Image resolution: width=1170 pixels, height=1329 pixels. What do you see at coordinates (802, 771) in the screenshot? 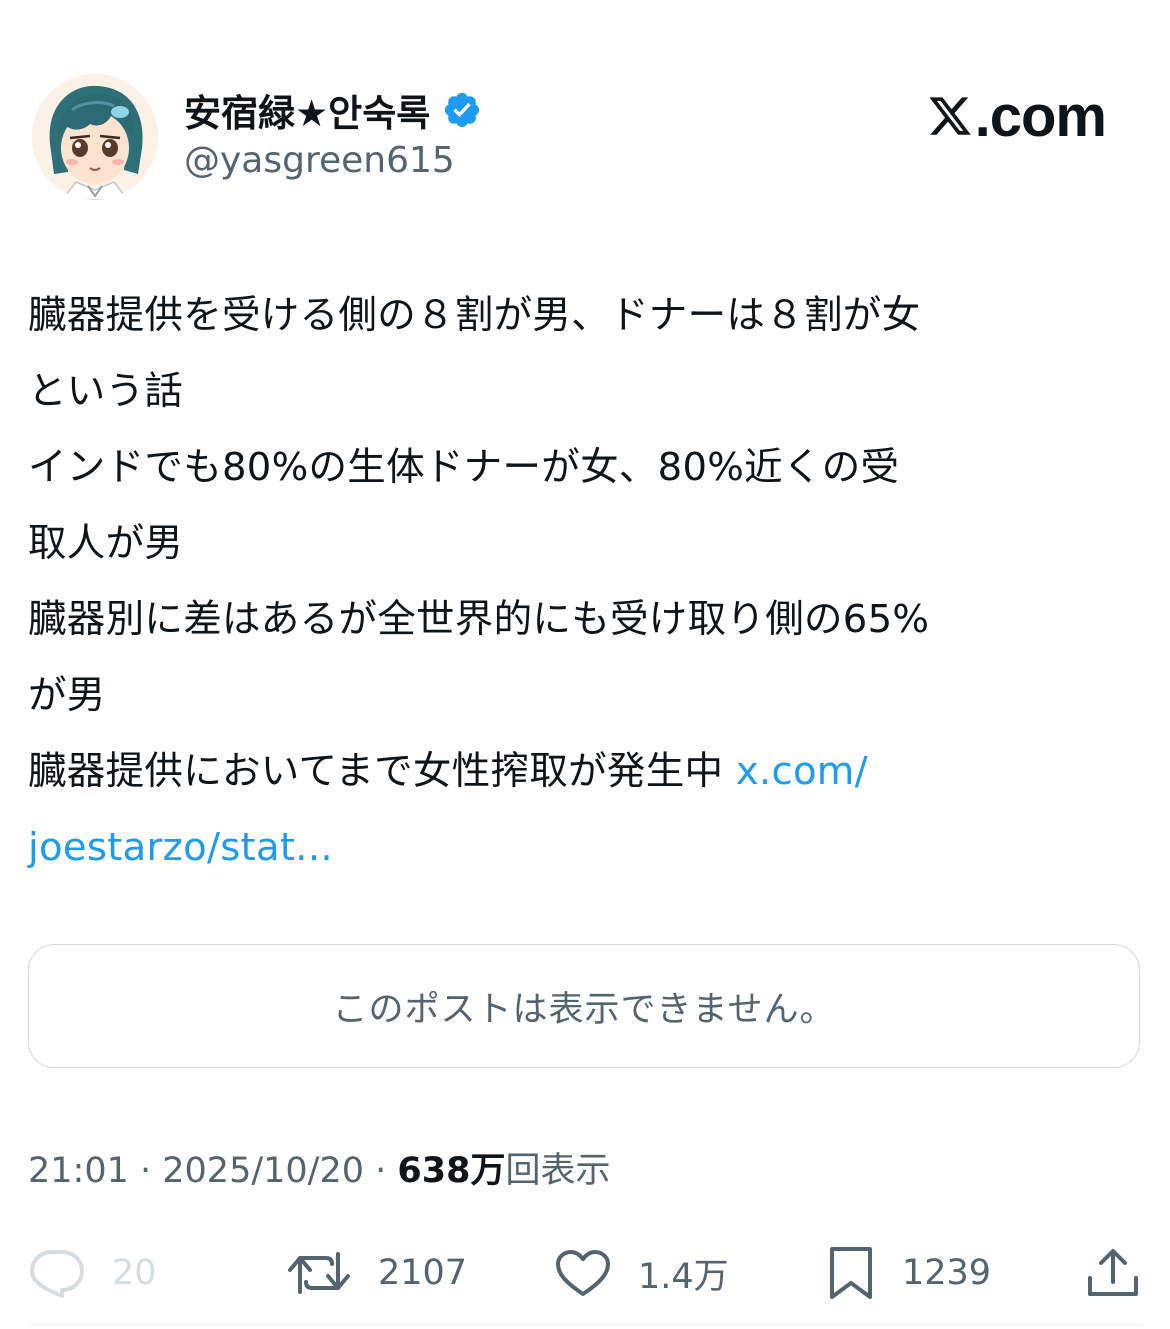
I see `tweet-link: x.com/` at bounding box center [802, 771].